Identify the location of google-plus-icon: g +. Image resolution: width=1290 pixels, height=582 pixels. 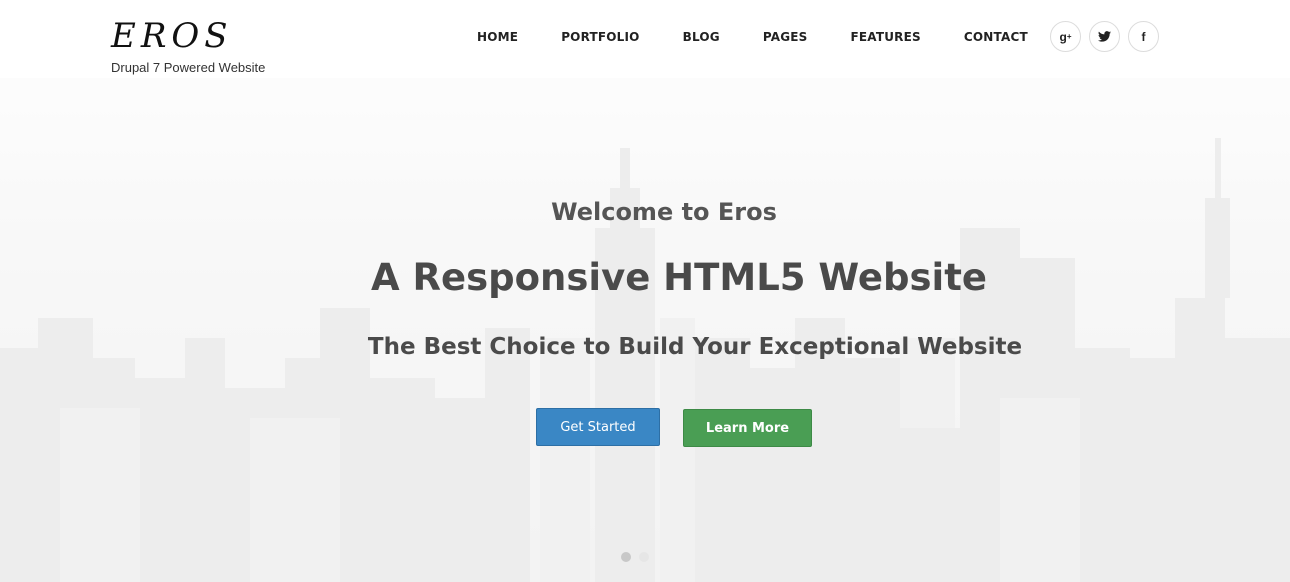
(1065, 36).